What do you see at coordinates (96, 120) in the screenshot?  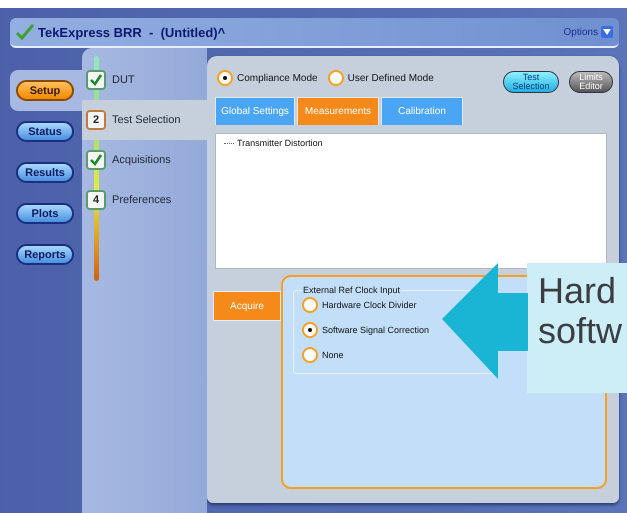 I see `step-number: 2` at bounding box center [96, 120].